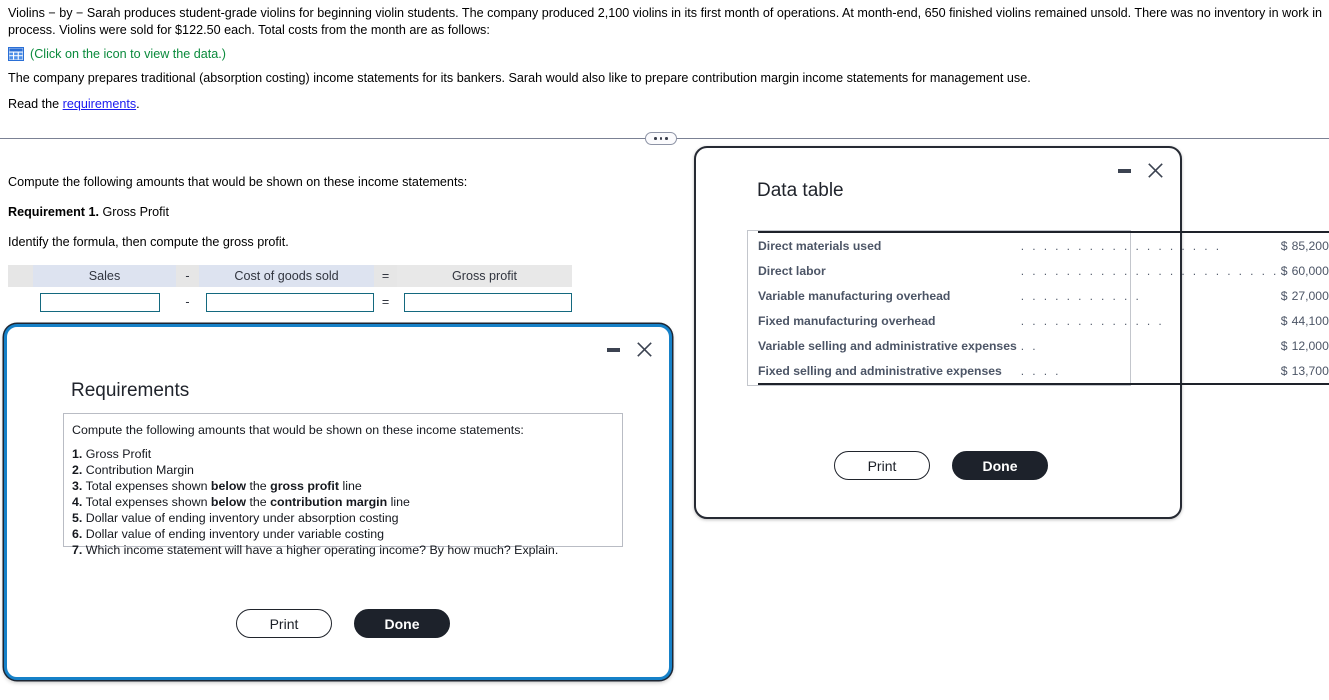 This screenshot has height=700, width=1329. Describe the element at coordinates (488, 302) in the screenshot. I see `gross-profit-input` at that location.